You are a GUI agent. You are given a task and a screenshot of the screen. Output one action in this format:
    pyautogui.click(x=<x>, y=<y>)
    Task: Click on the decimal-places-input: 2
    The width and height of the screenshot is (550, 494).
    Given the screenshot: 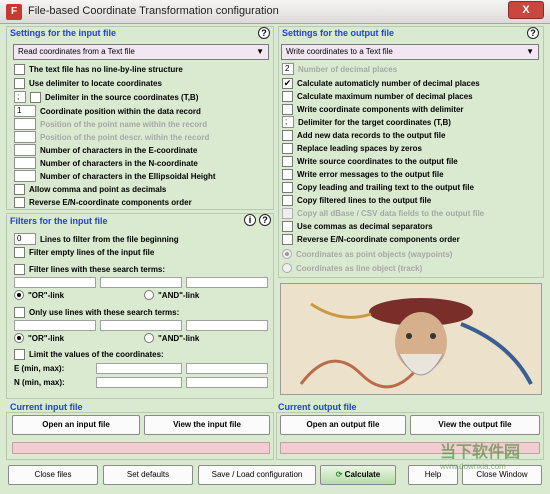 What is the action you would take?
    pyautogui.click(x=288, y=69)
    